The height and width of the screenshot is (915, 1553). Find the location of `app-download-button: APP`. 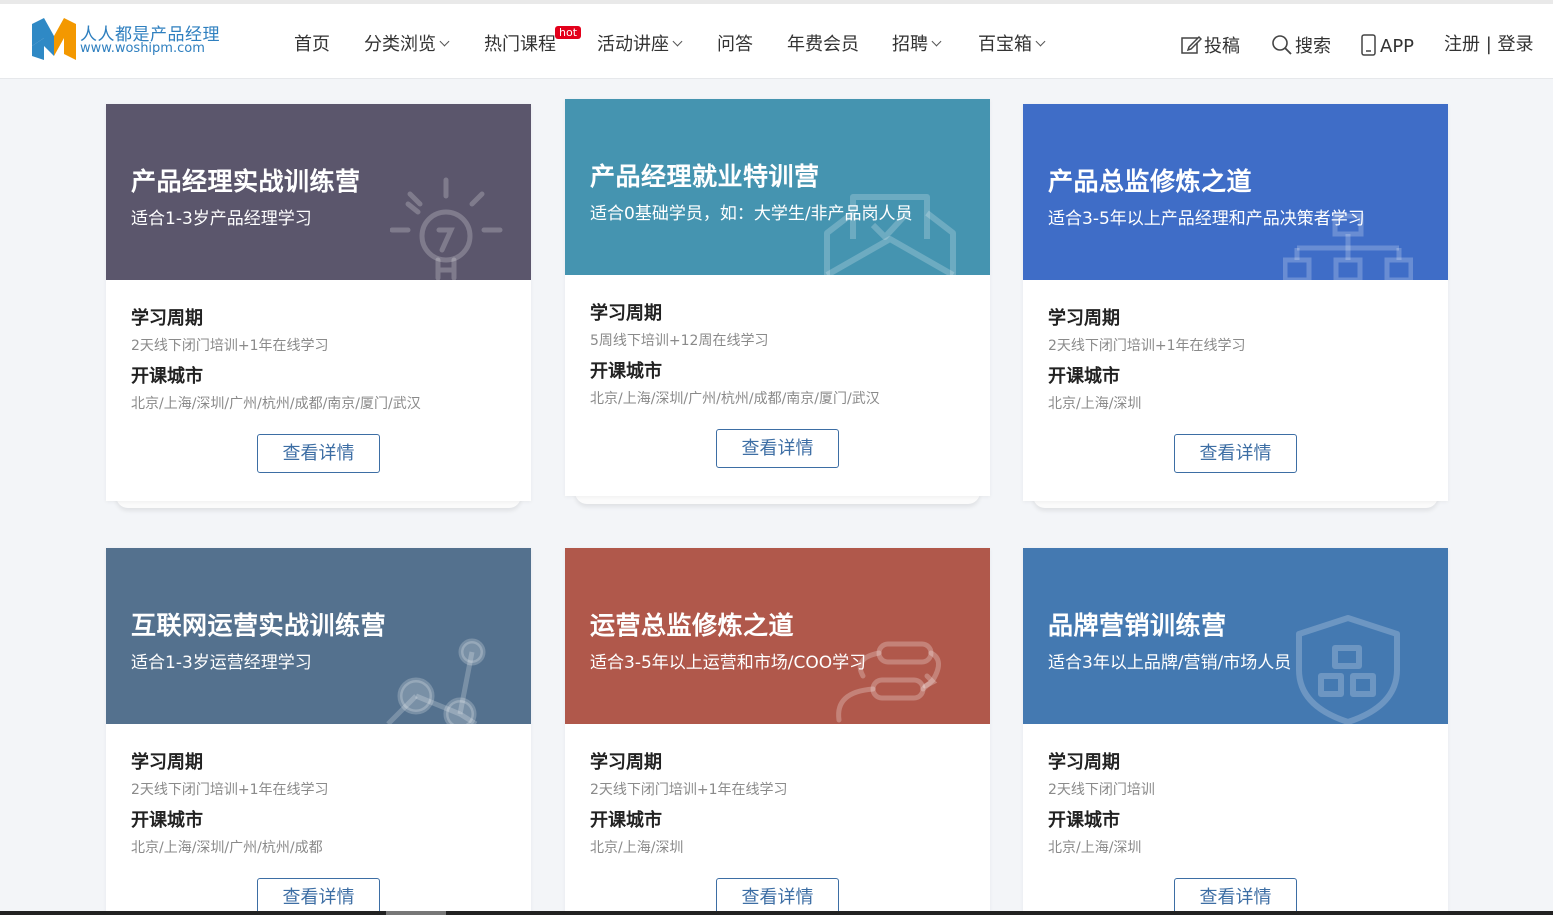

app-download-button: APP is located at coordinates (1387, 43).